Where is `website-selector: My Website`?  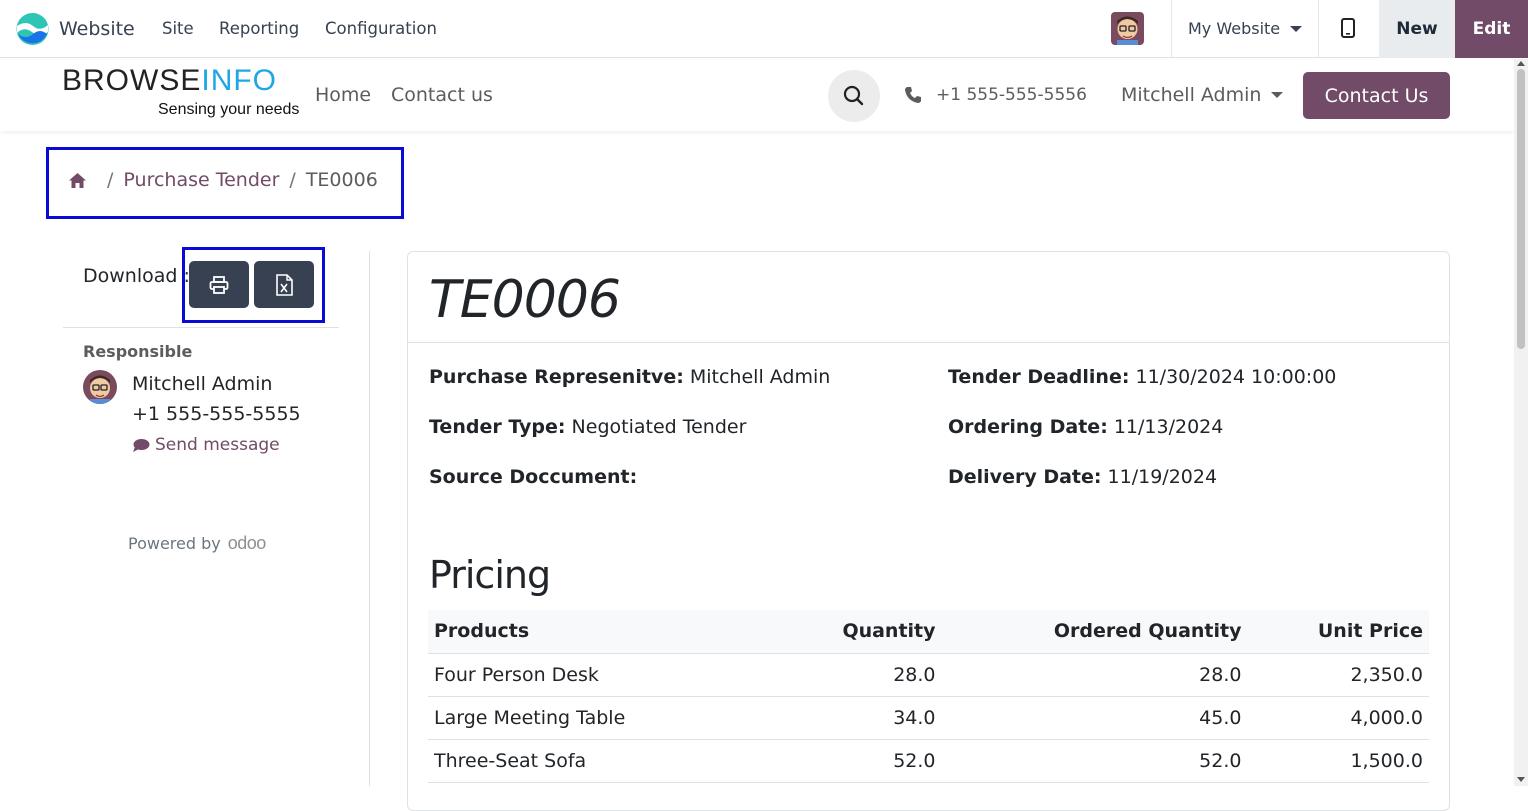 website-selector: My Website is located at coordinates (1234, 28).